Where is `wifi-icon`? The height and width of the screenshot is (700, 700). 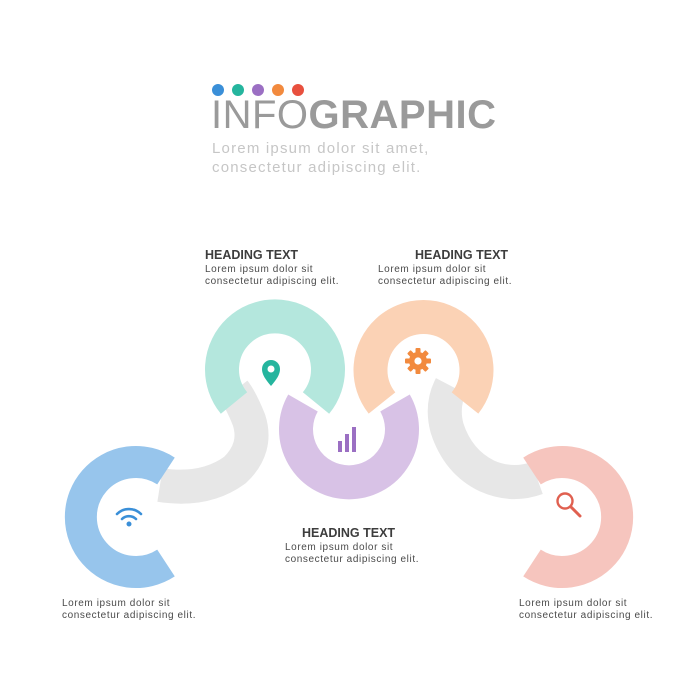
wifi-icon is located at coordinates (129, 517).